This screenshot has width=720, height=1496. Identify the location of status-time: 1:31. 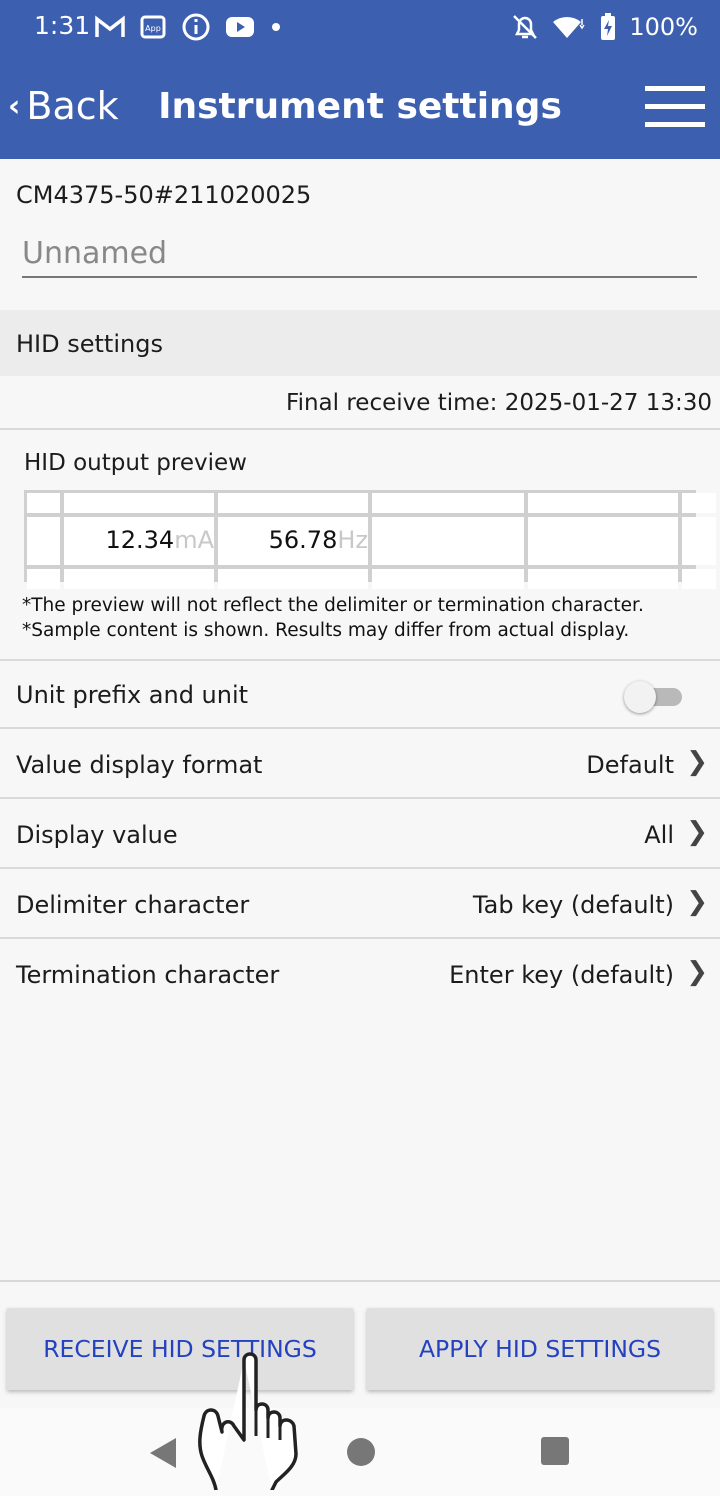
(62, 25).